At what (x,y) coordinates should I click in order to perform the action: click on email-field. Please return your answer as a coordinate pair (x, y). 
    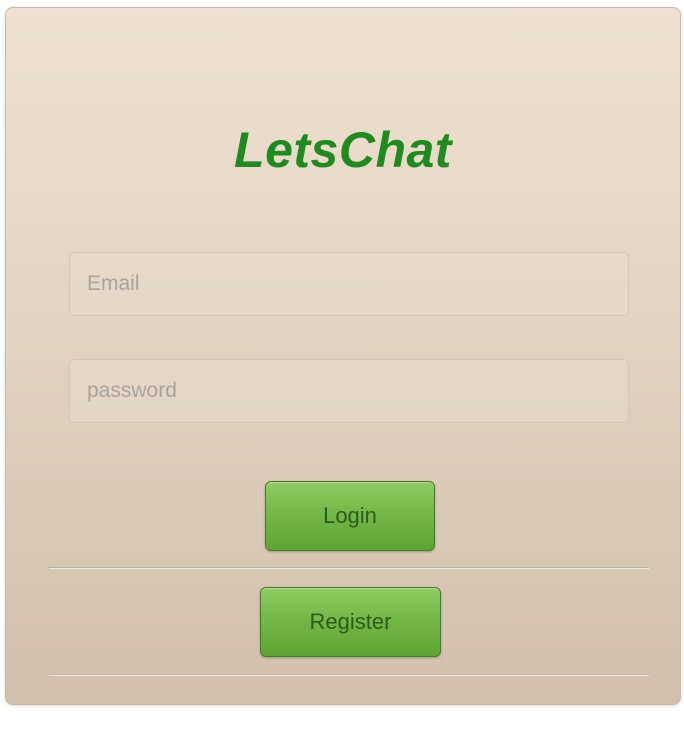
    Looking at the image, I should click on (349, 284).